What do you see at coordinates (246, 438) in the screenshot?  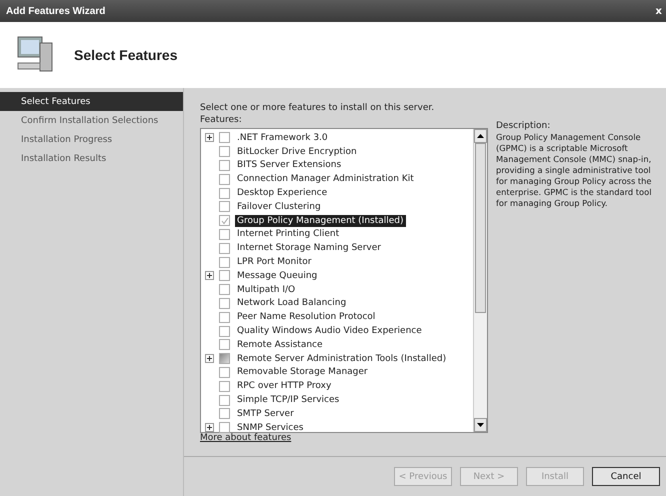 I see `more-features-link: More about features` at bounding box center [246, 438].